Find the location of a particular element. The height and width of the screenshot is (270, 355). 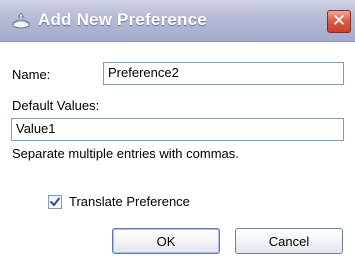

name-field: Preference2 is located at coordinates (223, 73).